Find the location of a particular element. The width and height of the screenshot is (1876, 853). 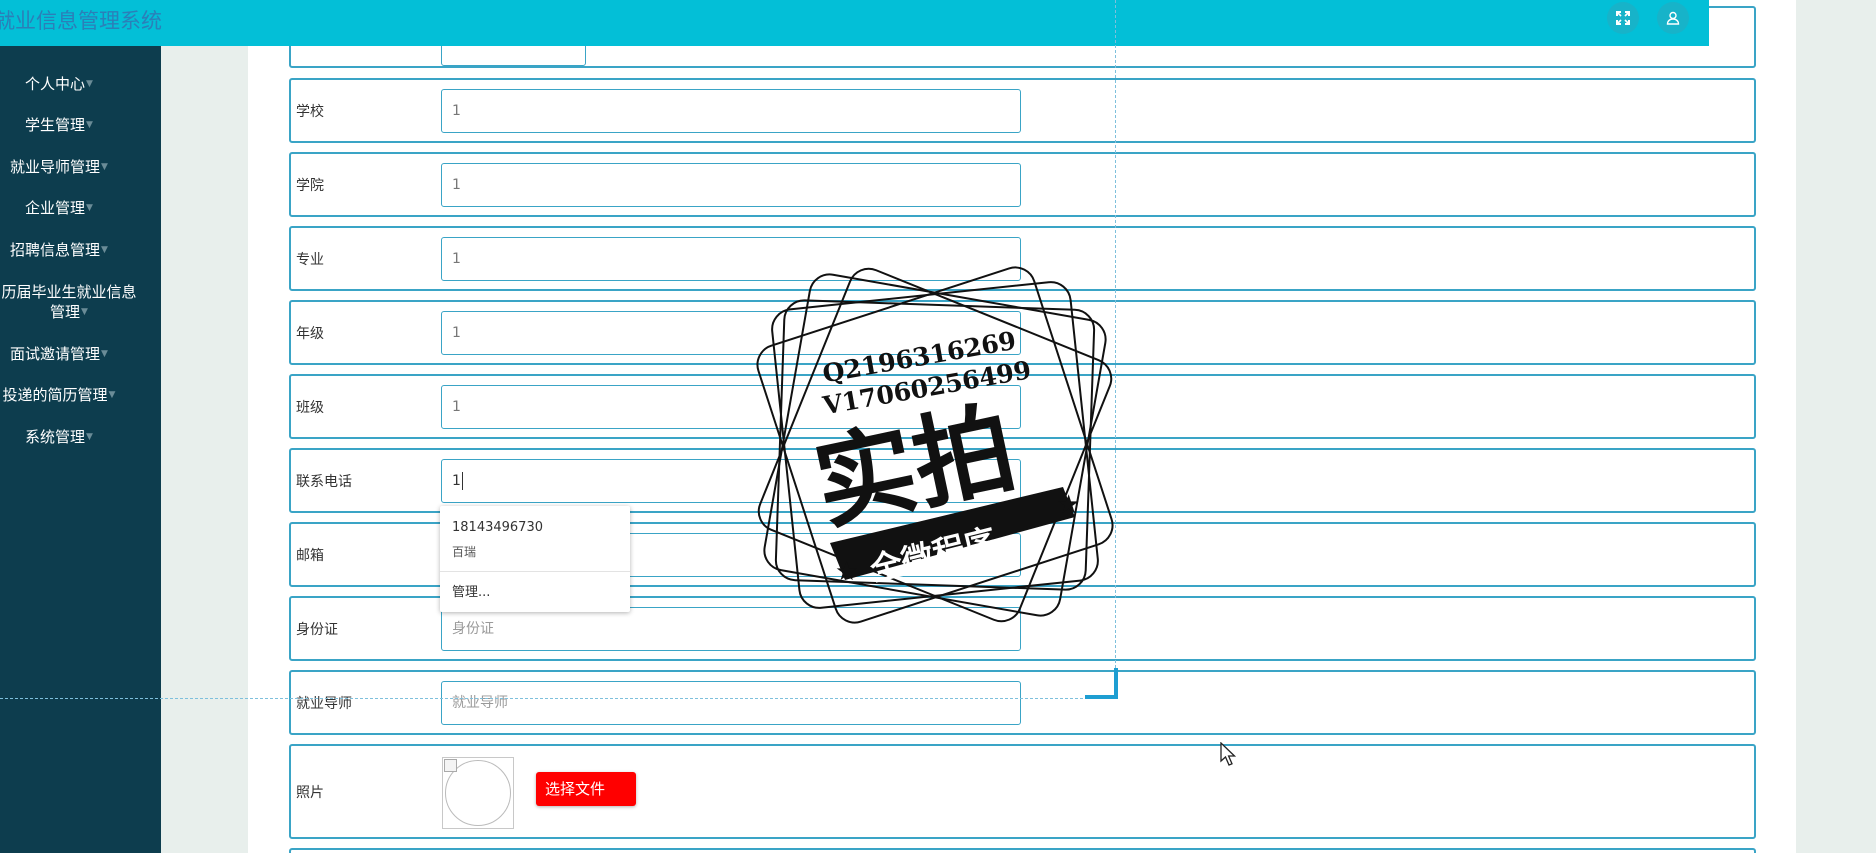

form-row is located at coordinates (1022, 850).